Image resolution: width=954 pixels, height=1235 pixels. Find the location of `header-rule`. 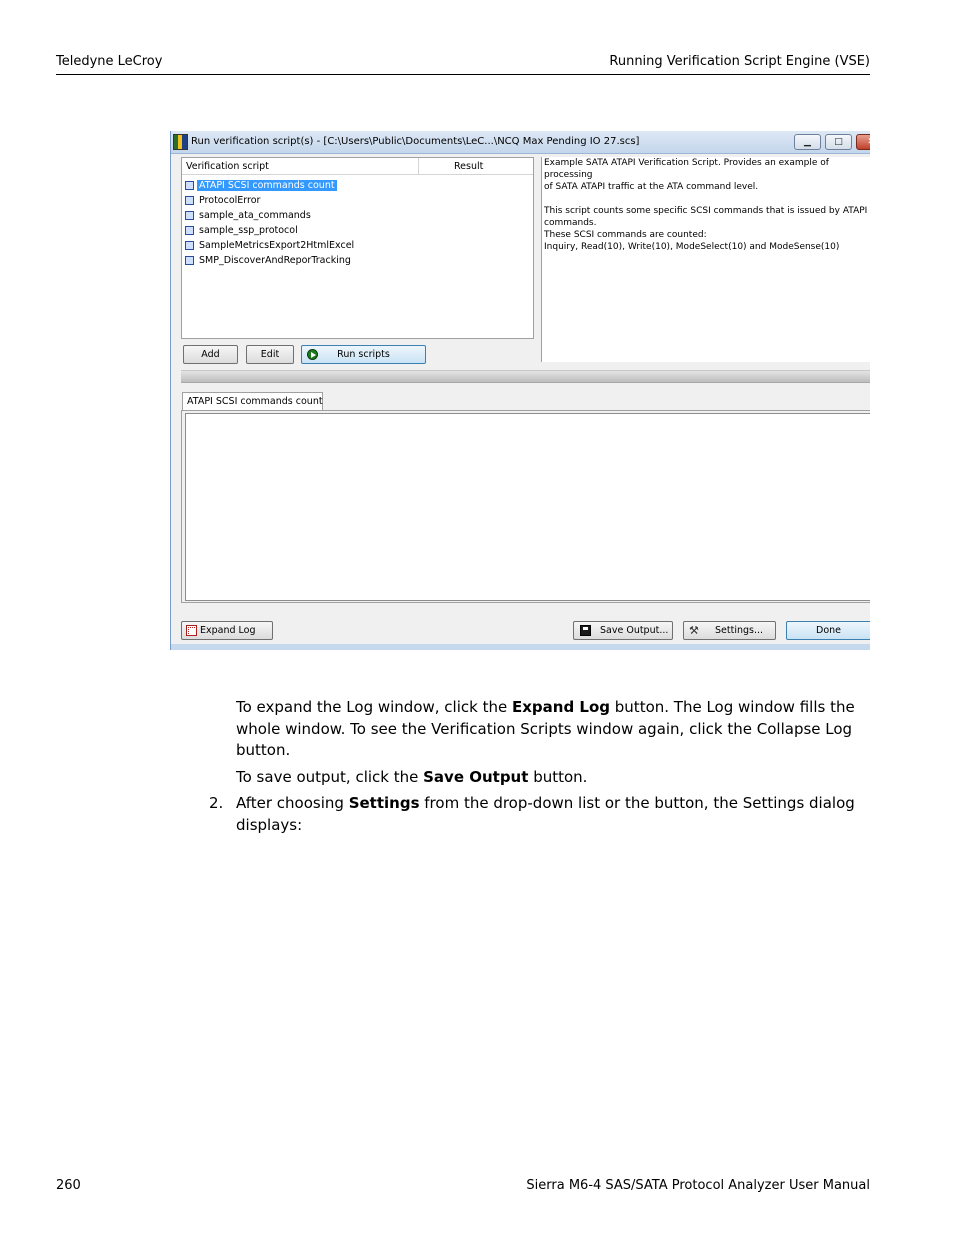

header-rule is located at coordinates (463, 74).